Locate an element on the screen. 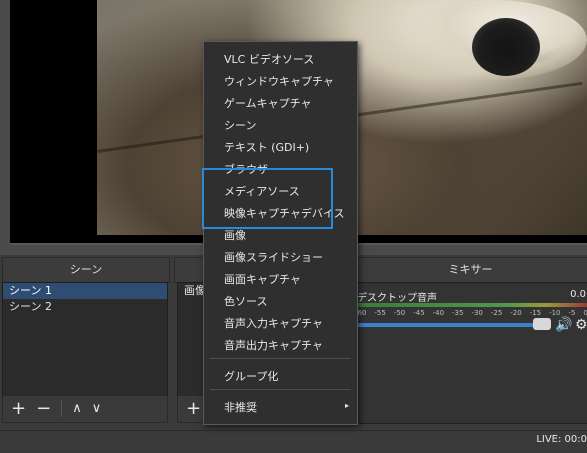 This screenshot has width=587, height=453. dog-nose-shape is located at coordinates (506, 47).